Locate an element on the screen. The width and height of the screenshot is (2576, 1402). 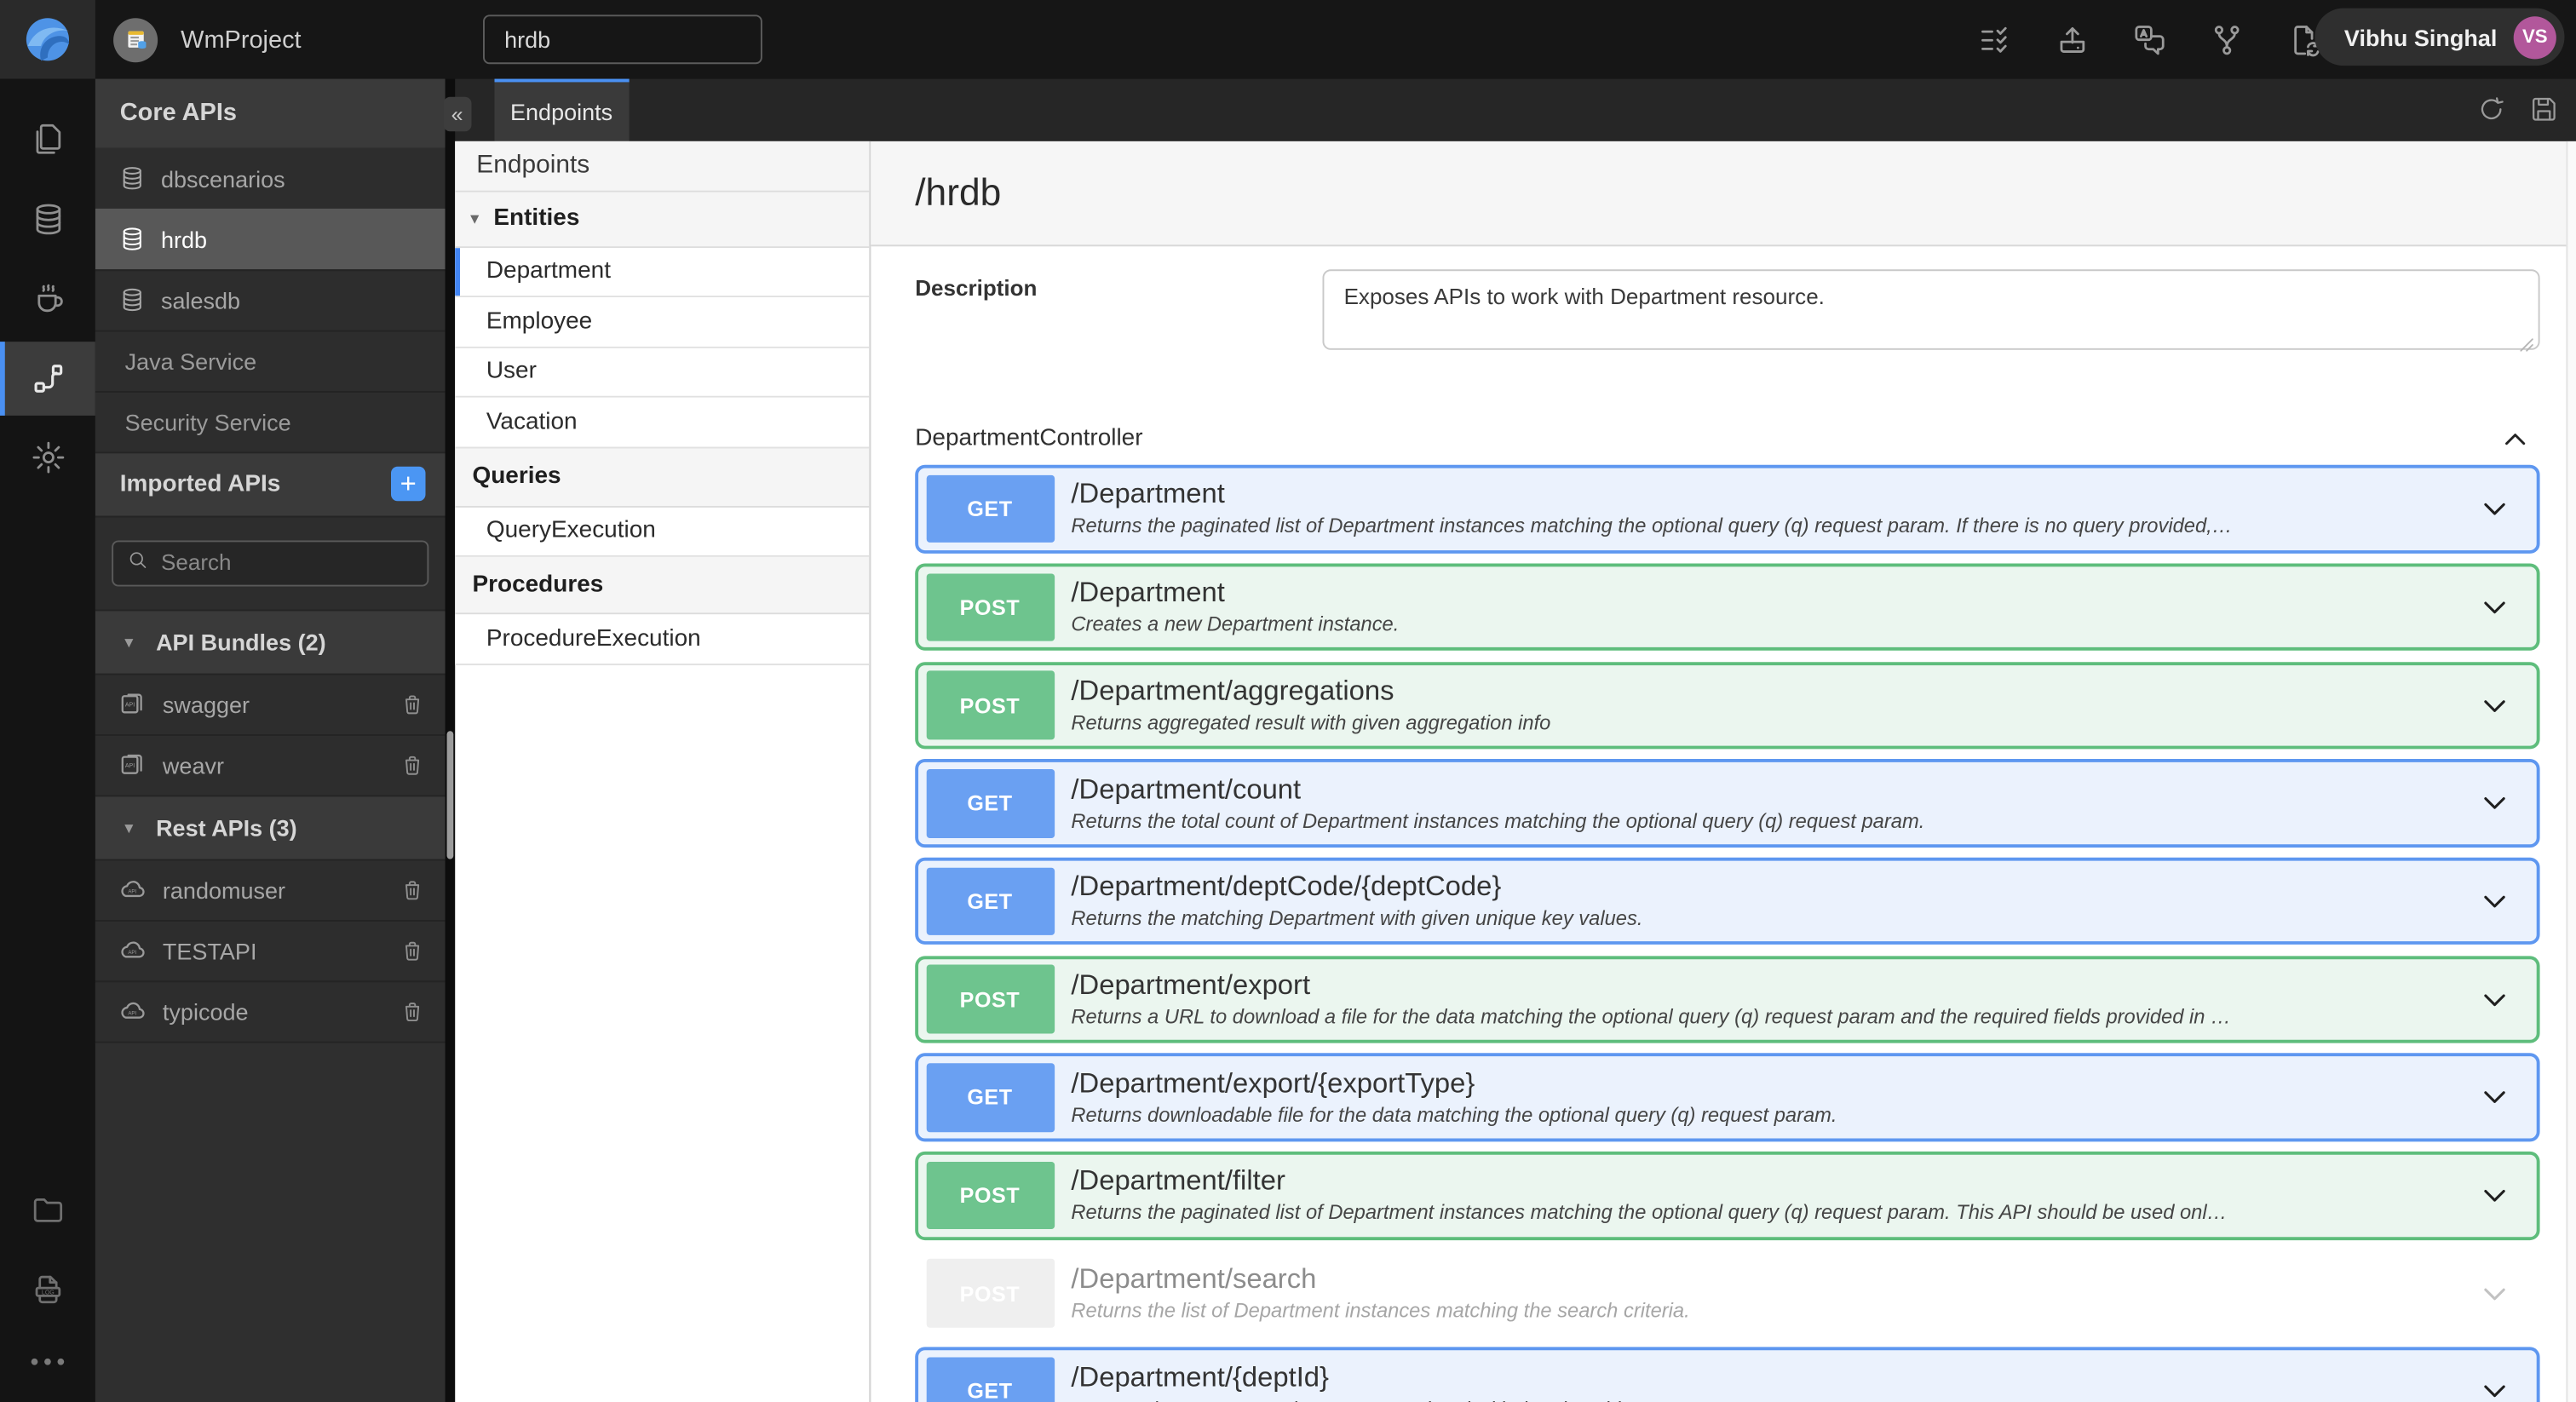
save-icon is located at coordinates (2544, 110).